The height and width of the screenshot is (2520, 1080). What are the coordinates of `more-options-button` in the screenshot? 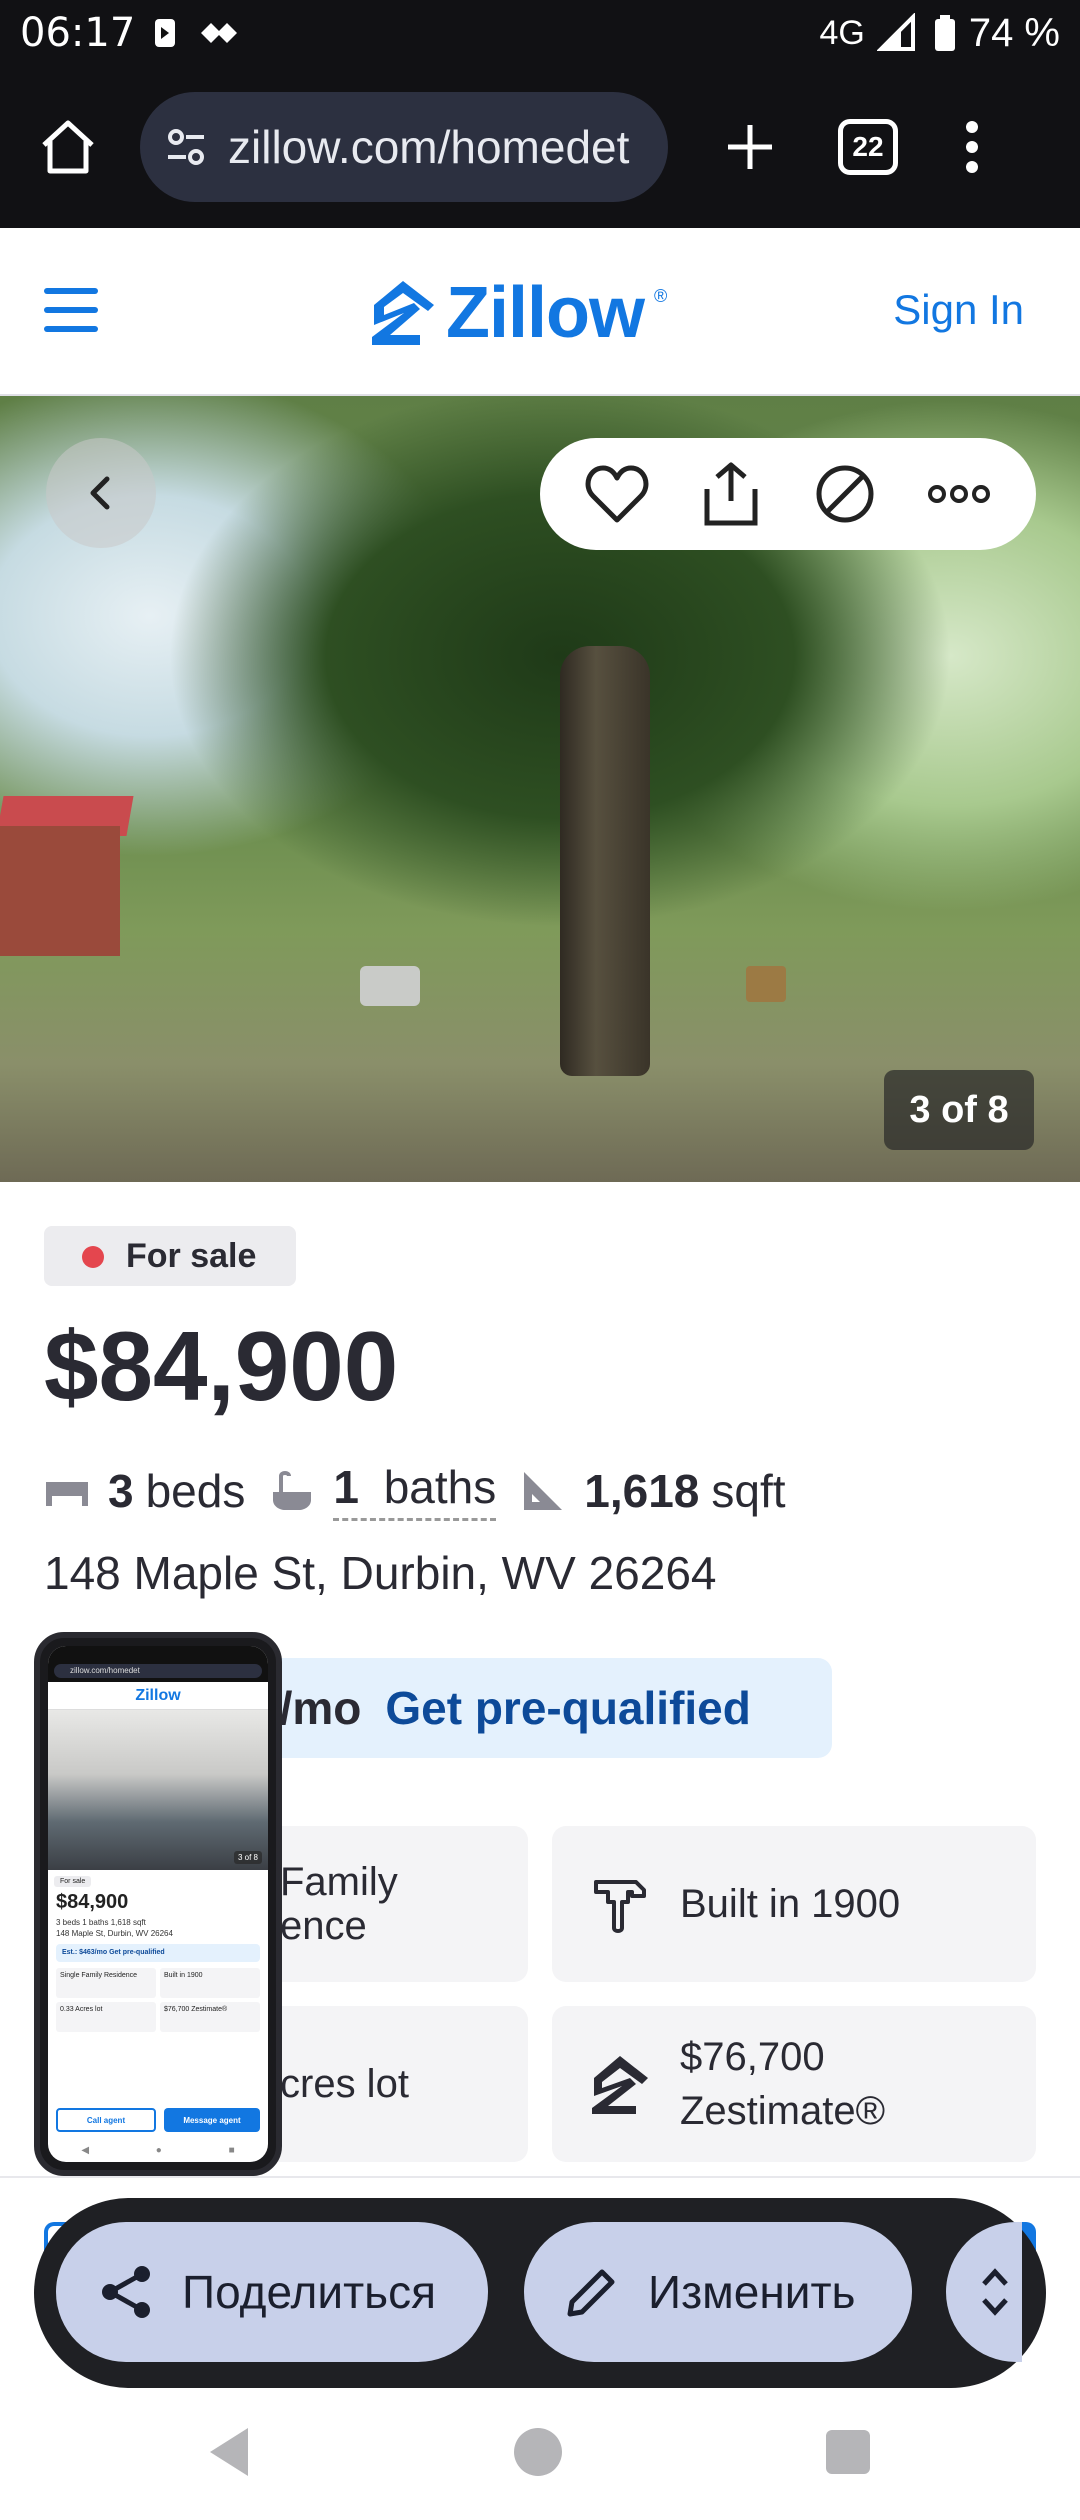 It's located at (959, 494).